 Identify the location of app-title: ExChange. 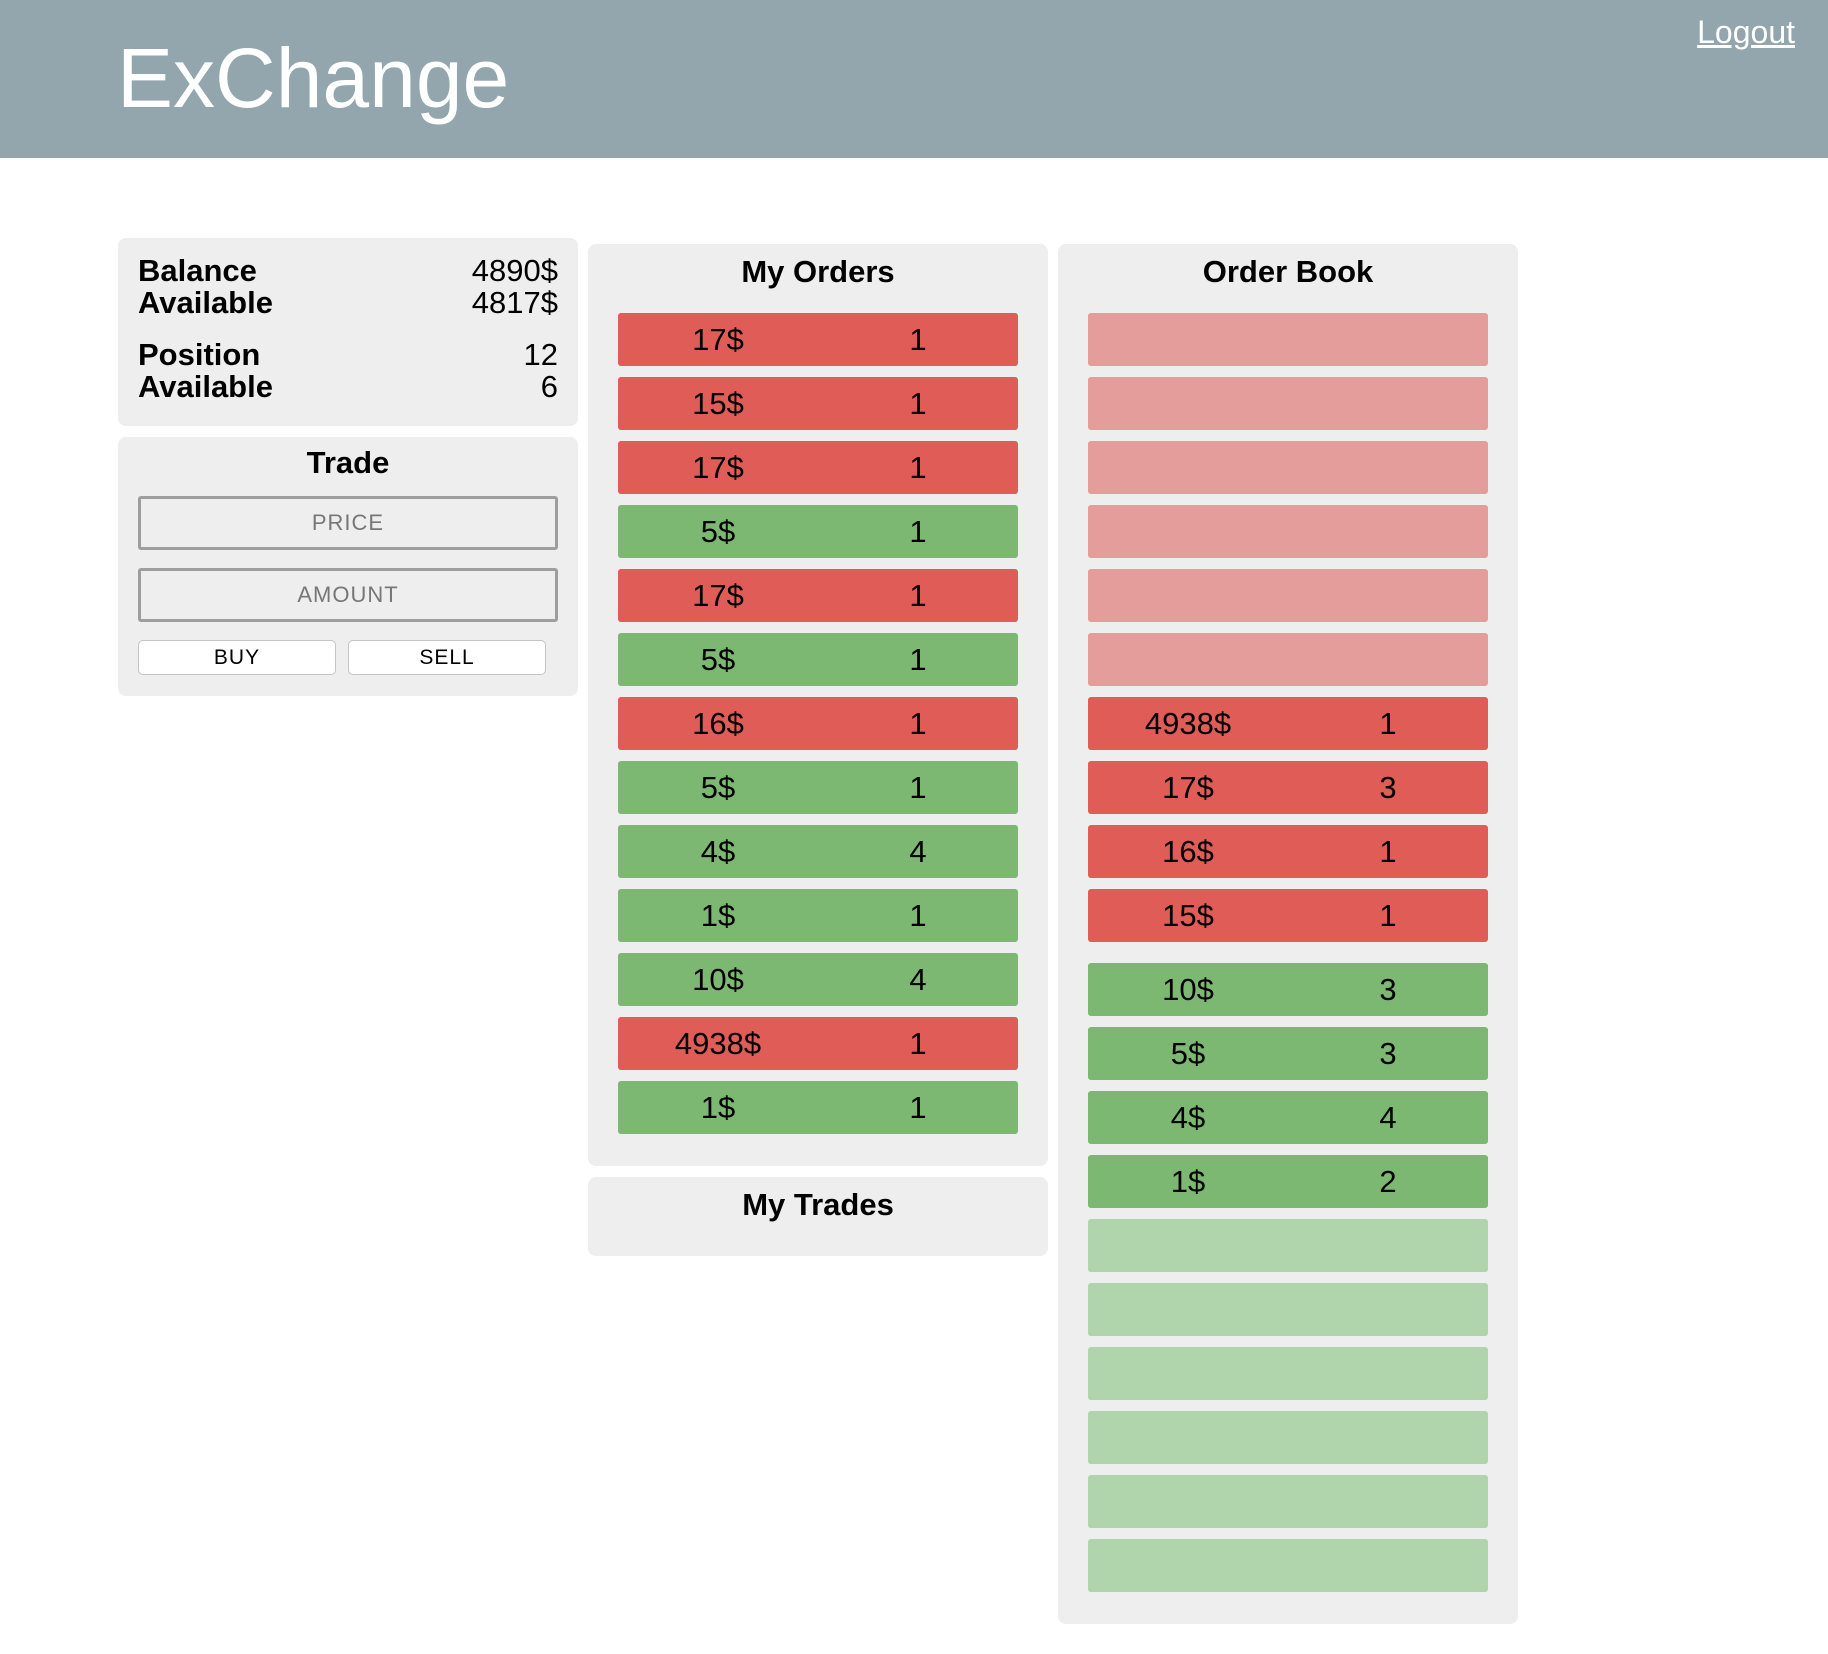
(313, 78).